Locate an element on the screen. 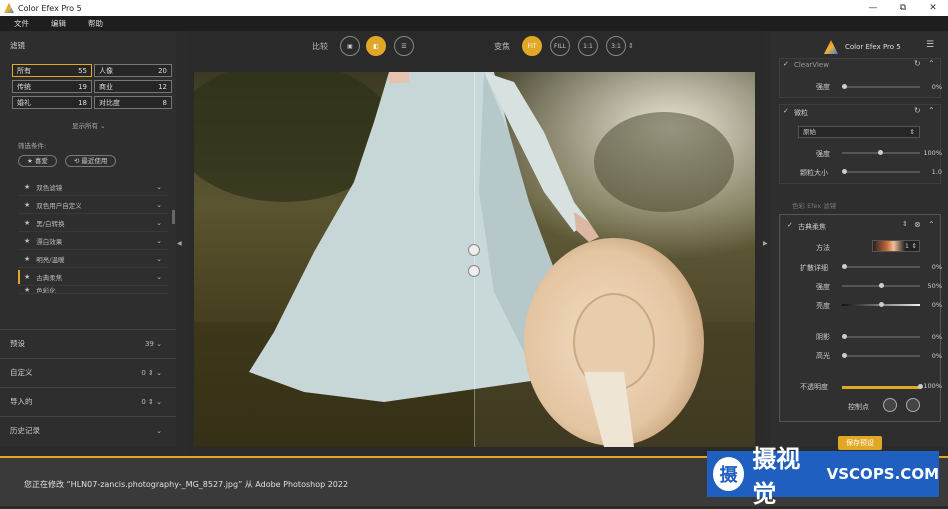  remove-control-point-button is located at coordinates (913, 405).